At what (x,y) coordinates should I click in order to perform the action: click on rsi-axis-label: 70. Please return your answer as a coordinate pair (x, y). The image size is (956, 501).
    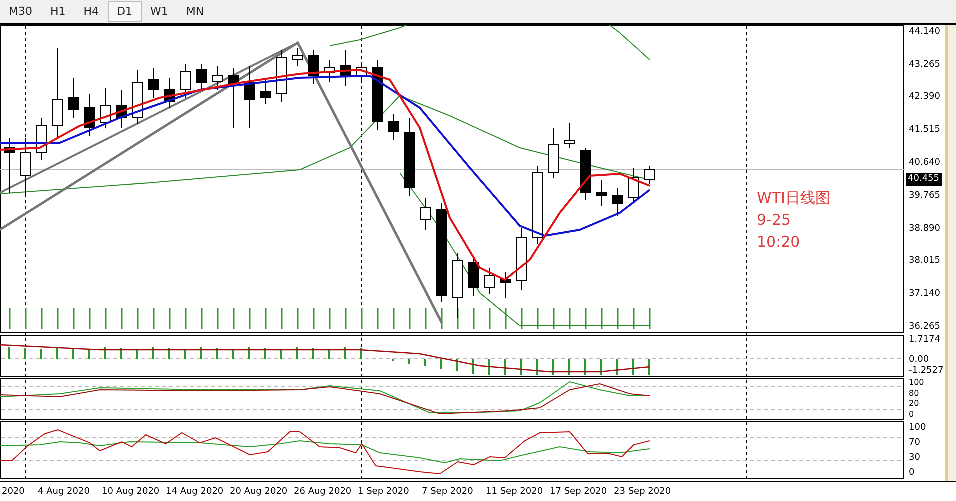
    Looking at the image, I should click on (915, 443).